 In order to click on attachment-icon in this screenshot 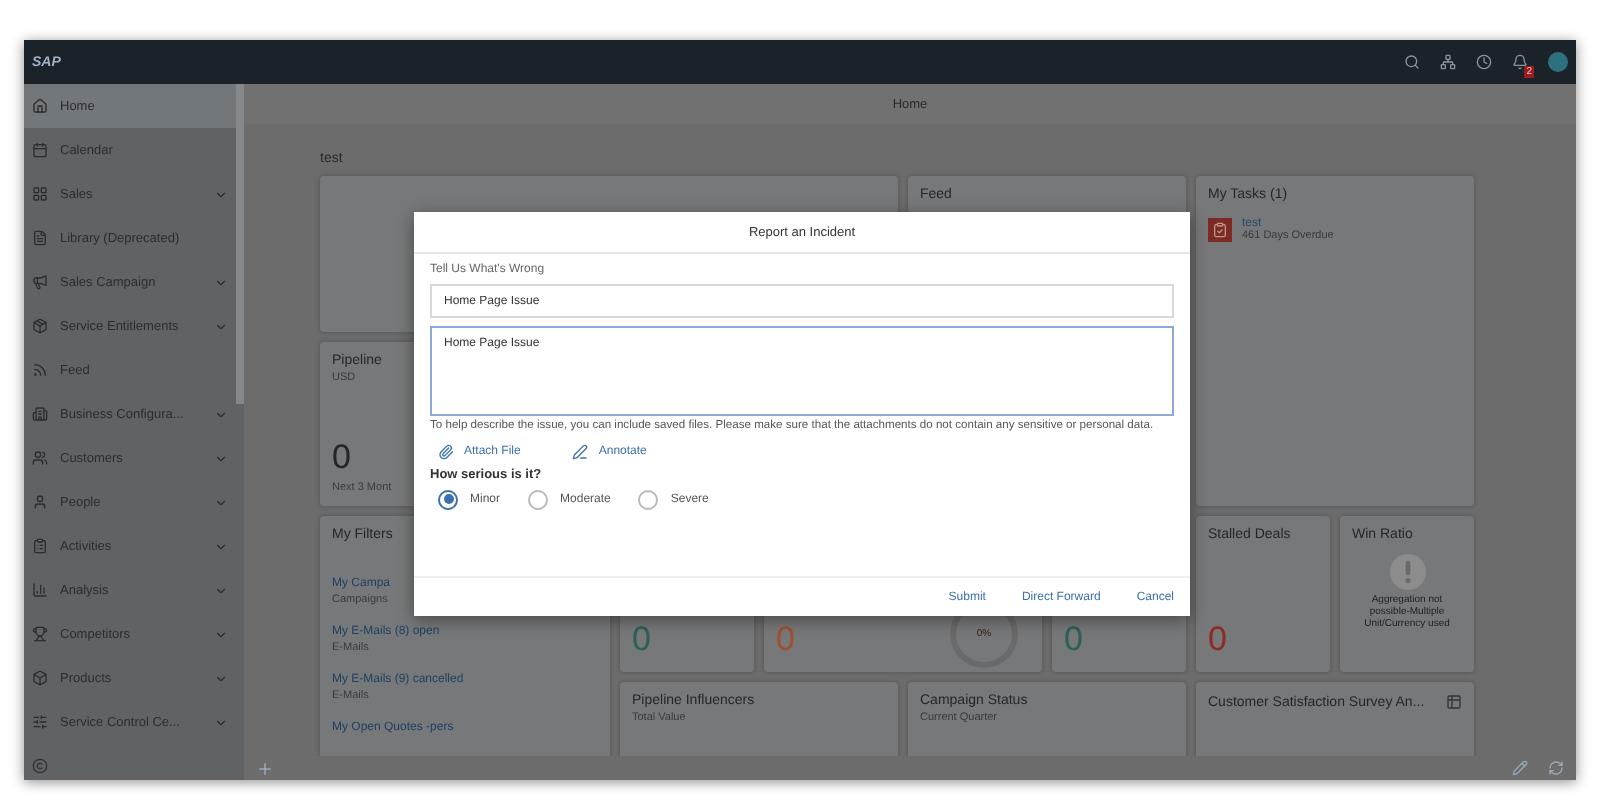, I will do `click(446, 451)`.